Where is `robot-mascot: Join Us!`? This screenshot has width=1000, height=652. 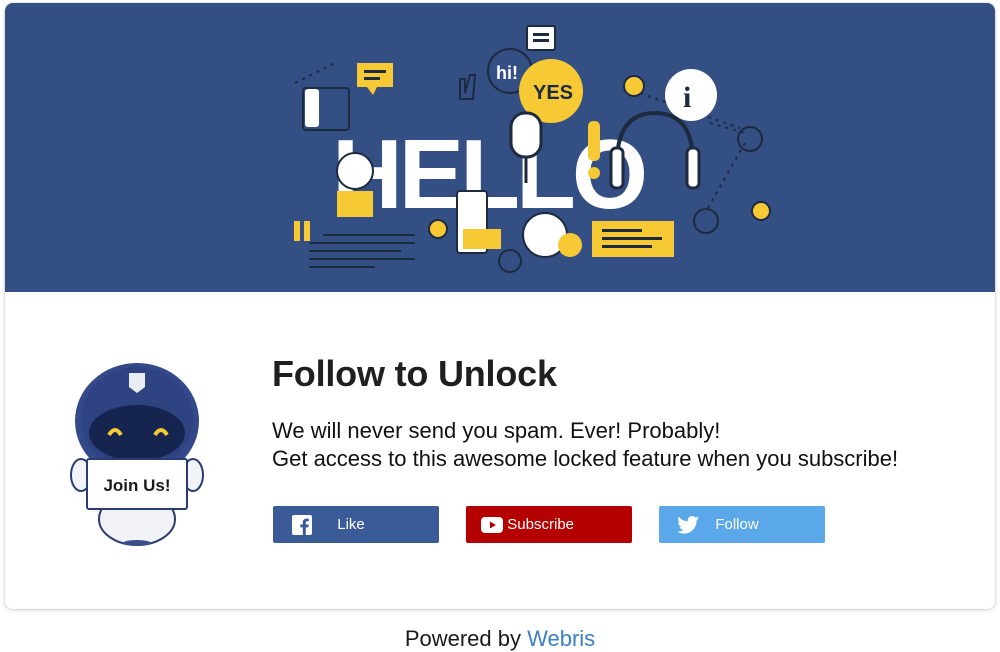 robot-mascot: Join Us! is located at coordinates (137, 454).